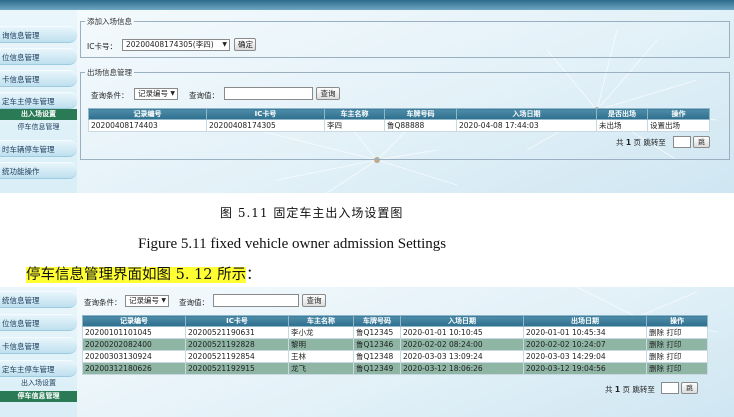  Describe the element at coordinates (377, 356) in the screenshot. I see `cell-plate: 鲁Q12348` at that location.